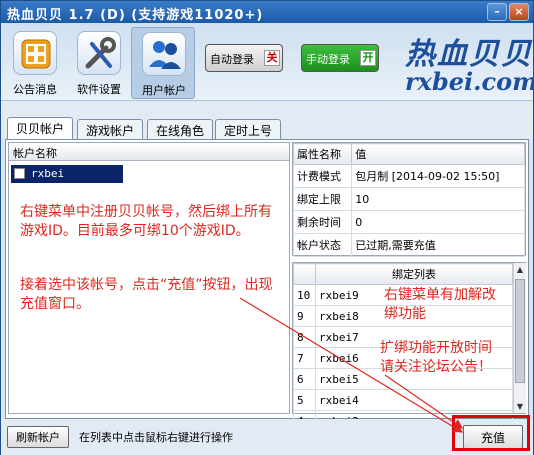 The height and width of the screenshot is (455, 534). Describe the element at coordinates (491, 433) in the screenshot. I see `recharge-highlight-box` at that location.